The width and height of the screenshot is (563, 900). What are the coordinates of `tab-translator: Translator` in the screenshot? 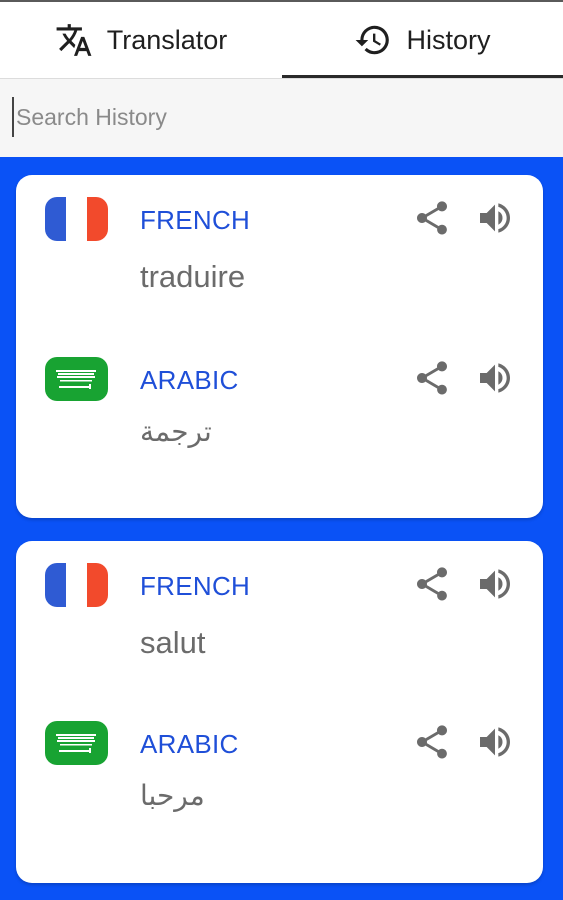 It's located at (141, 40).